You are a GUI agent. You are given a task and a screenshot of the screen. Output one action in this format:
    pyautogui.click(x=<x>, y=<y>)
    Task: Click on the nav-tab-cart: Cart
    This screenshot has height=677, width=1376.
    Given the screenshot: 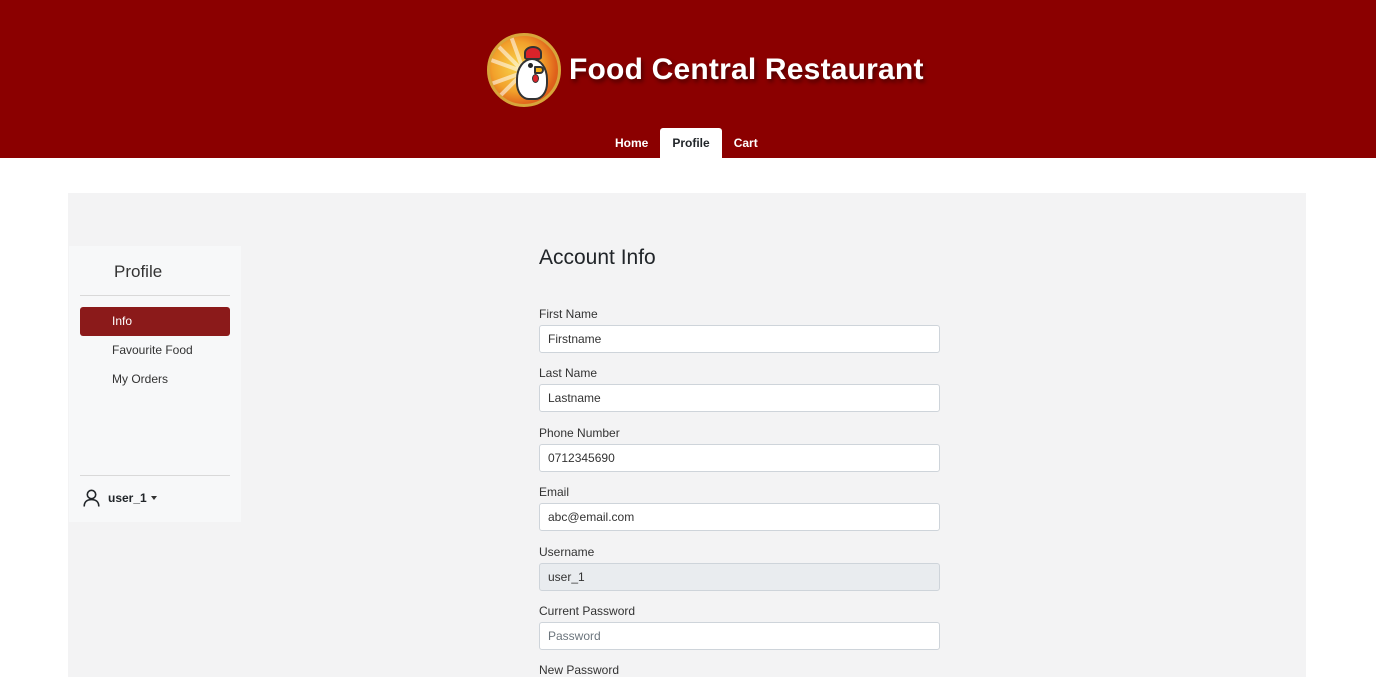 What is the action you would take?
    pyautogui.click(x=746, y=143)
    